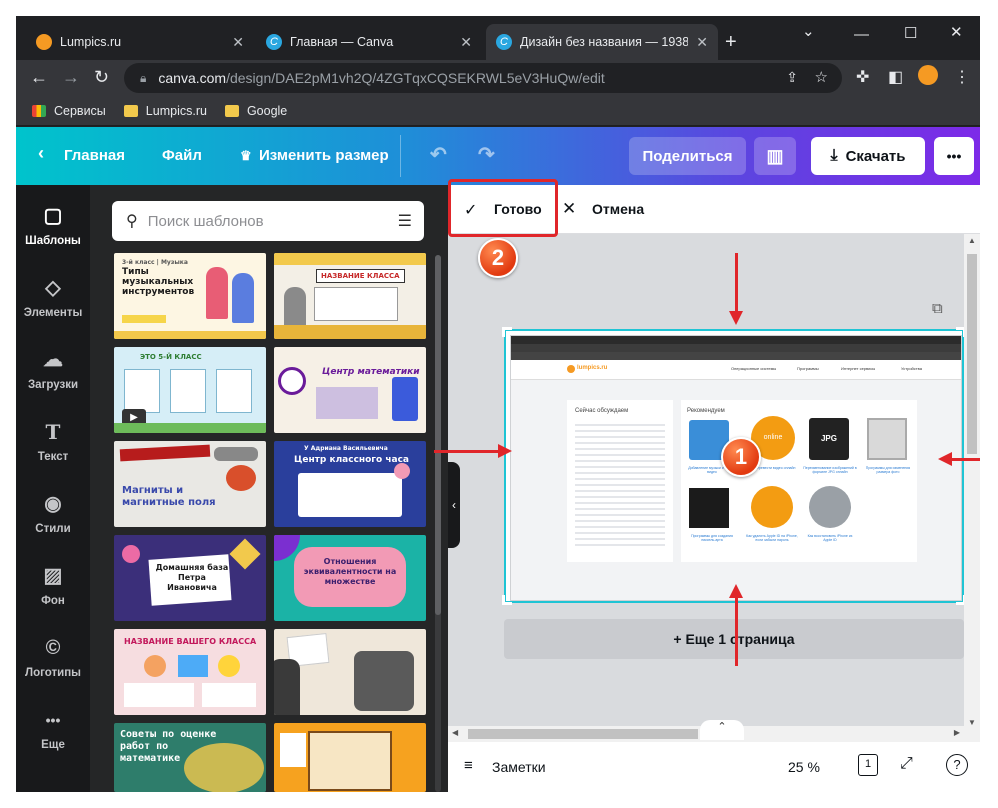  I want to click on chevron-left-icon: ‹, so click(41, 153).